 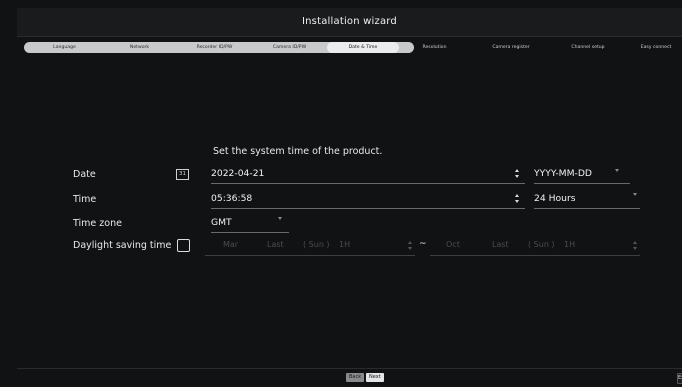 What do you see at coordinates (84, 174) in the screenshot?
I see `date-label: Date` at bounding box center [84, 174].